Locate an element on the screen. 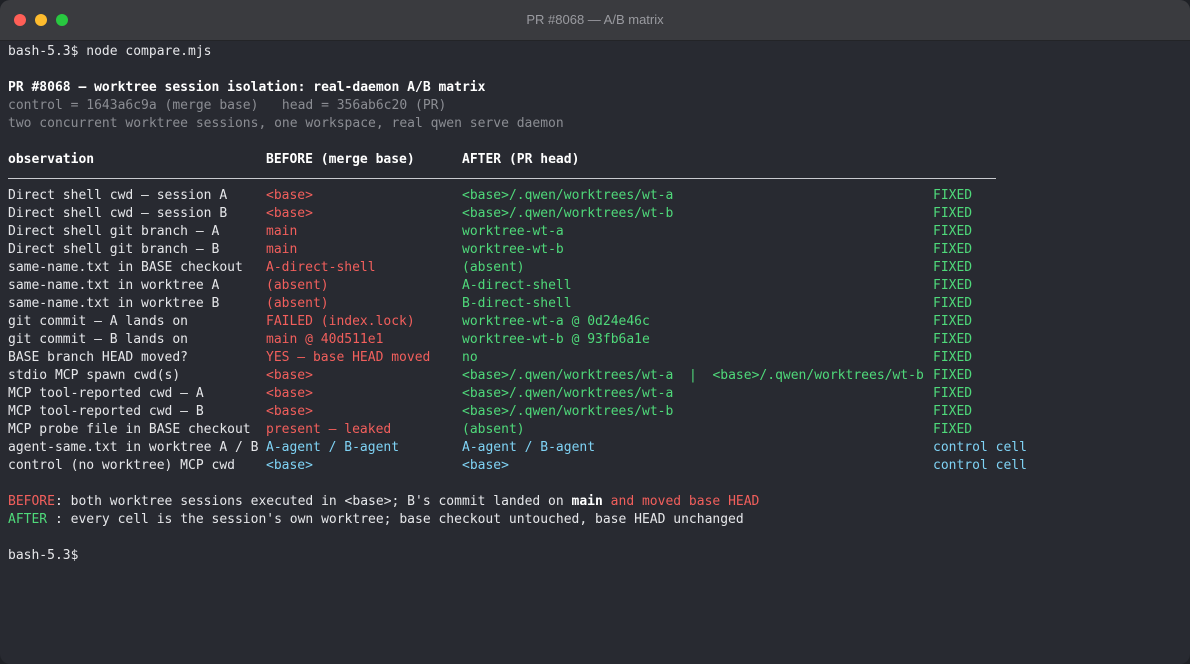  window-title: PR #8068 — A/B matrix is located at coordinates (595, 19).